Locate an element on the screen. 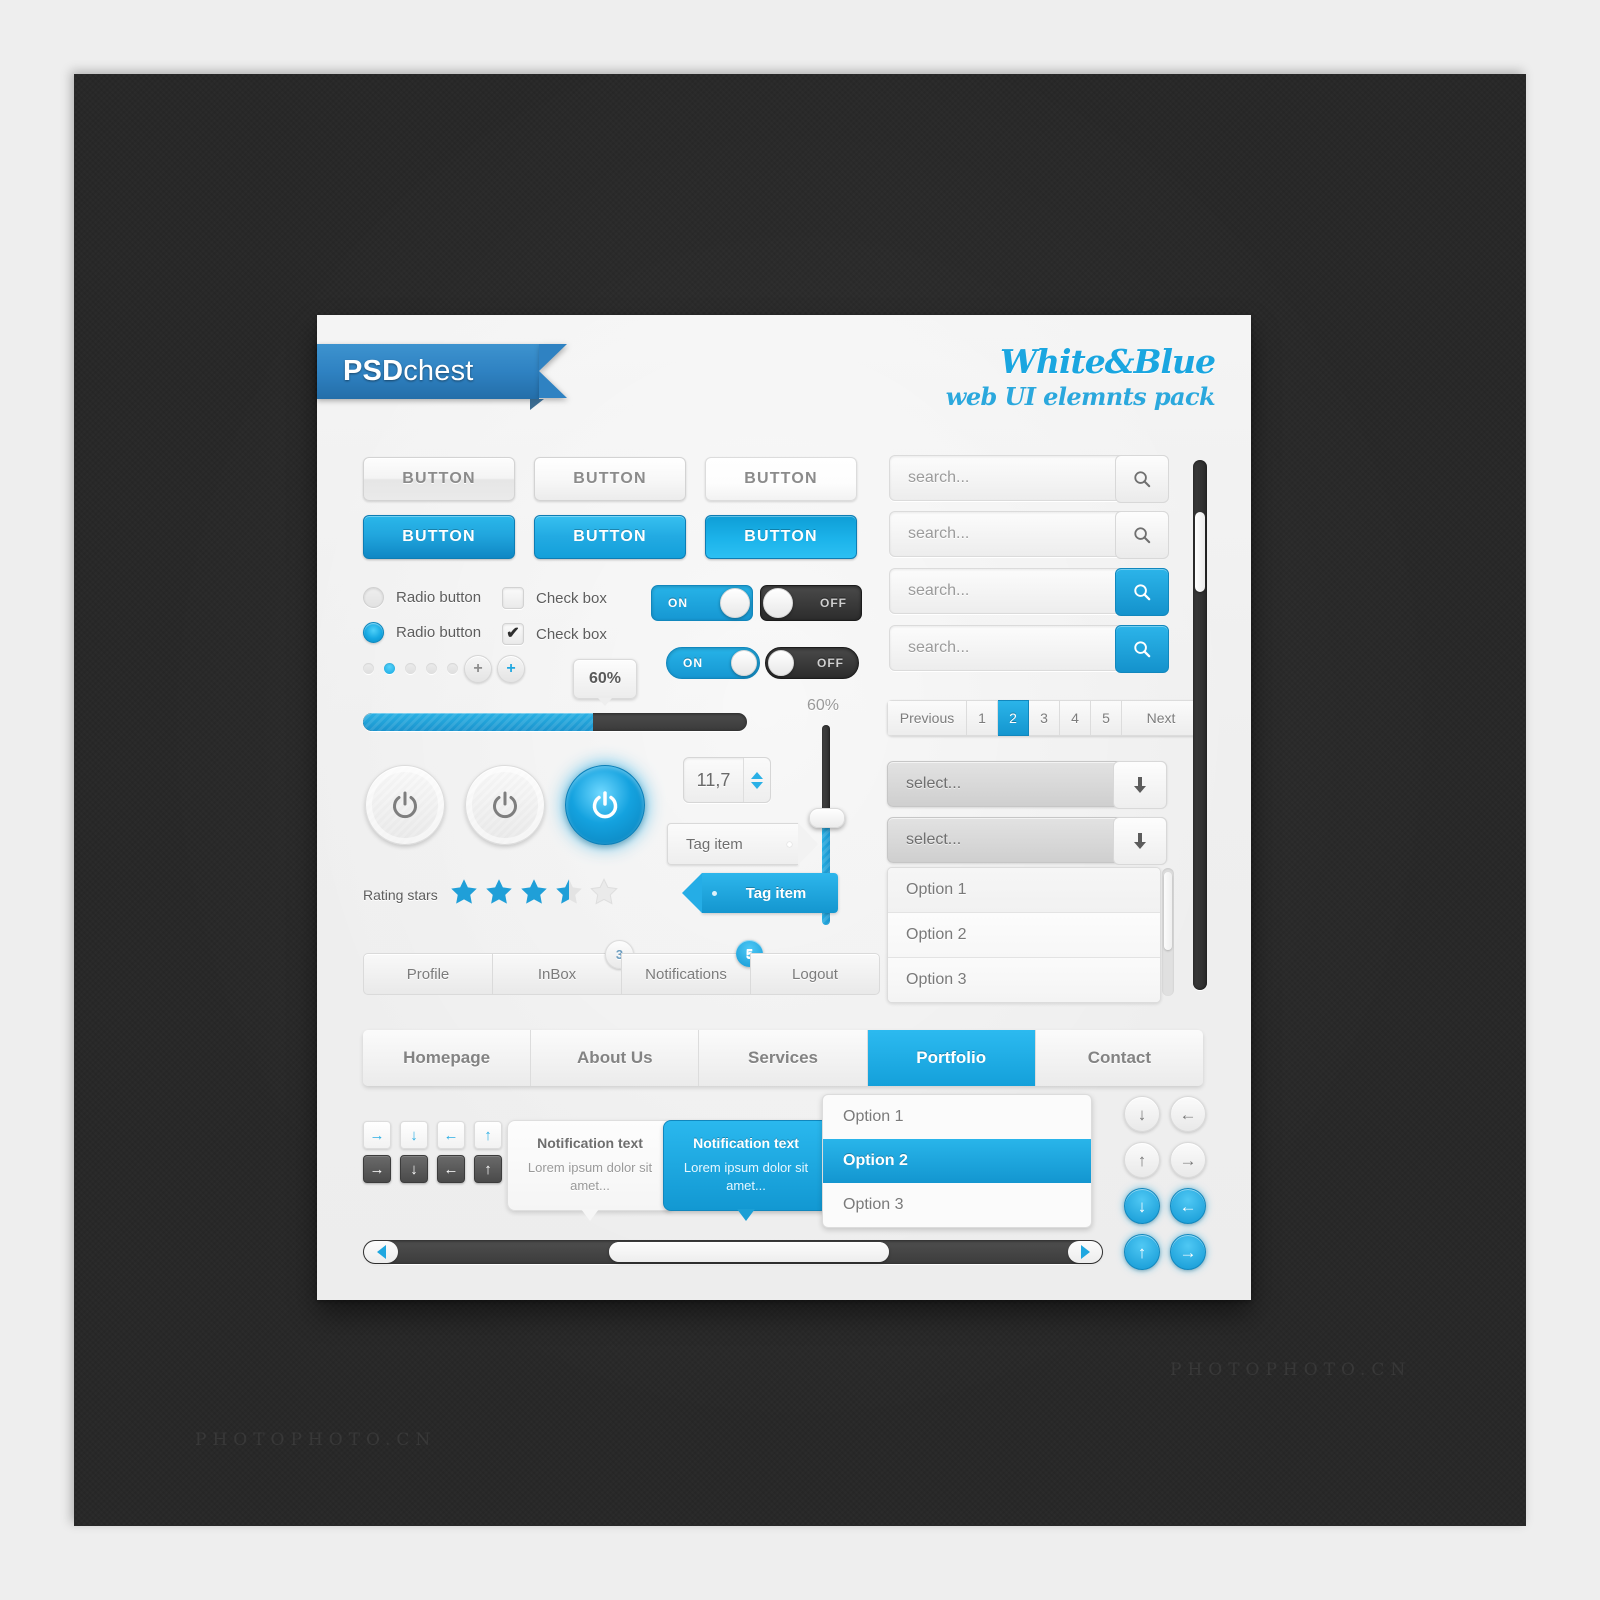  tag-item-white: Tag item is located at coordinates (742, 844).